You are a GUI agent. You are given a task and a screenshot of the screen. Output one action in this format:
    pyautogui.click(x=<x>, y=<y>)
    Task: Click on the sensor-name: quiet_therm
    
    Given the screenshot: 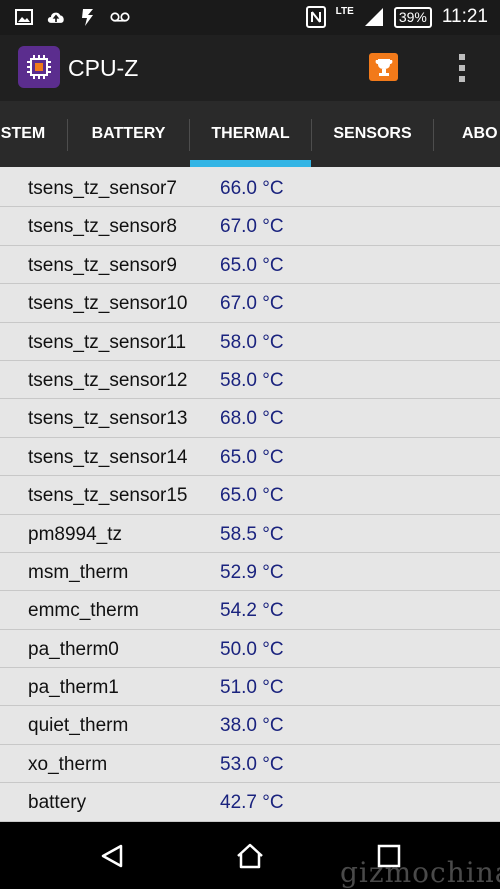 What is the action you would take?
    pyautogui.click(x=78, y=726)
    